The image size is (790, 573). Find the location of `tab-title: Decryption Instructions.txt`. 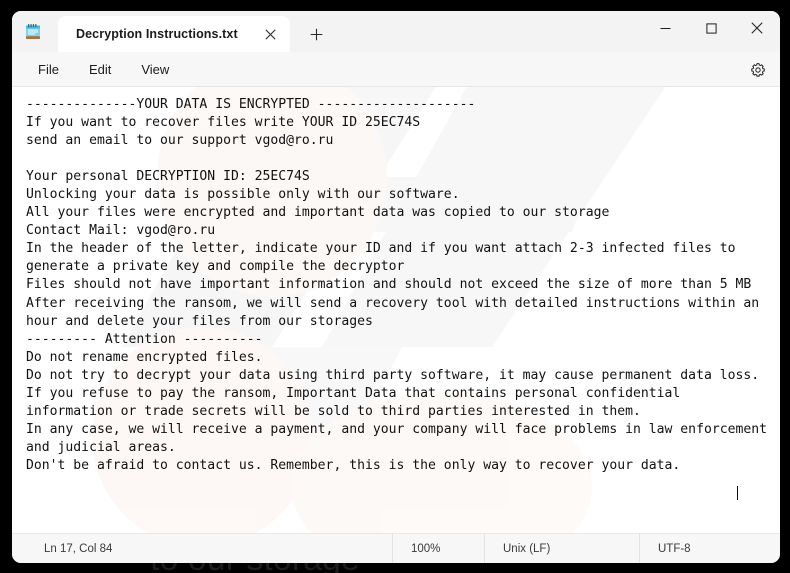

tab-title: Decryption Instructions.txt is located at coordinates (157, 34).